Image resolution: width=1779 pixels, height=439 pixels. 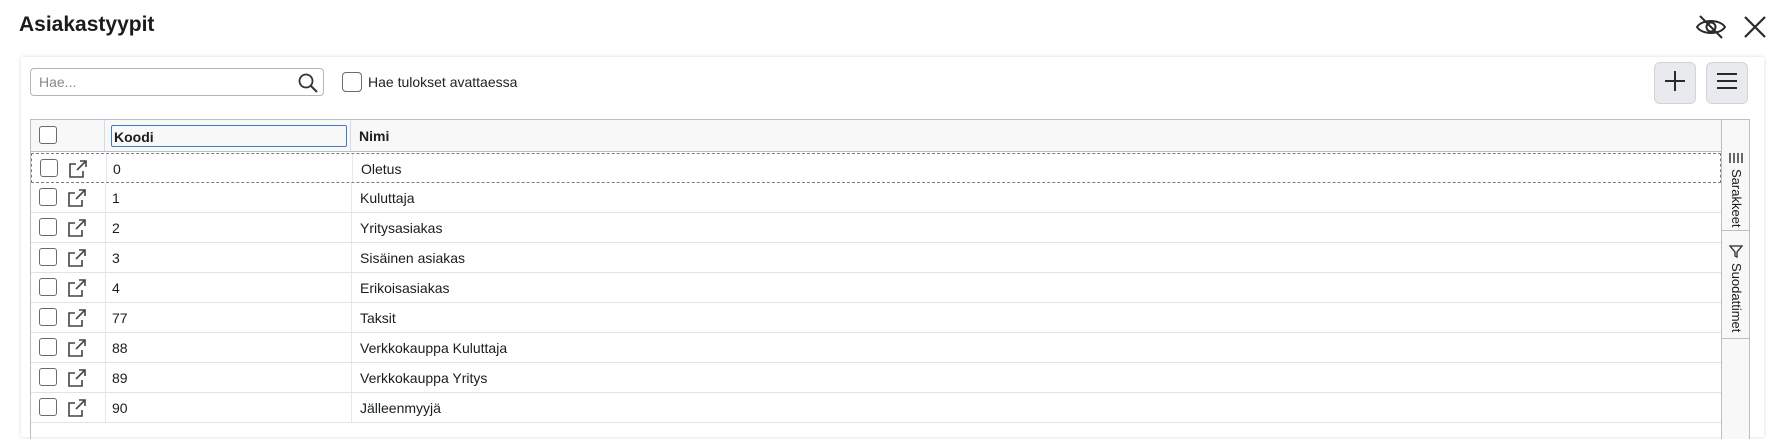 What do you see at coordinates (405, 288) in the screenshot?
I see `cell-name: Erikoisasiakas` at bounding box center [405, 288].